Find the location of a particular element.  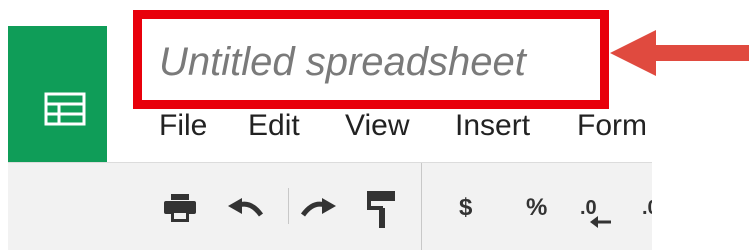

print-icon is located at coordinates (180, 208).